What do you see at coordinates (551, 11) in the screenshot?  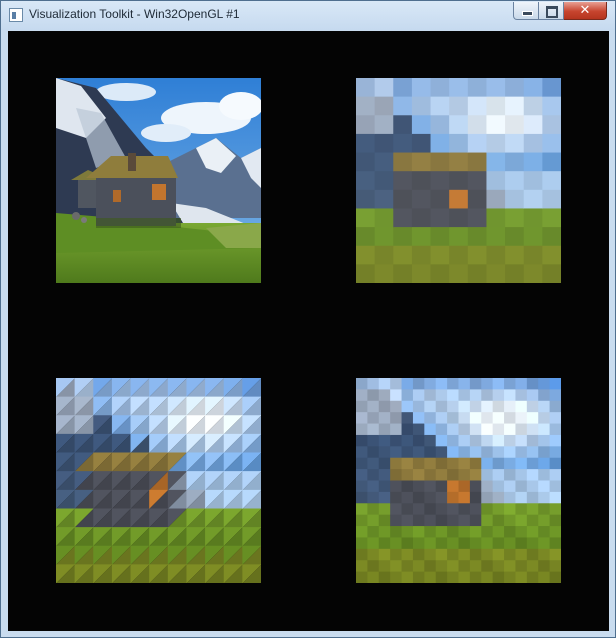 I see `maximize-button` at bounding box center [551, 11].